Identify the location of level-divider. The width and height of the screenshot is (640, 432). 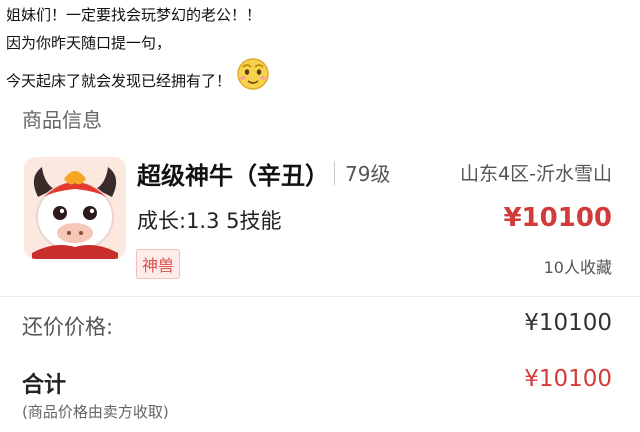
(334, 173).